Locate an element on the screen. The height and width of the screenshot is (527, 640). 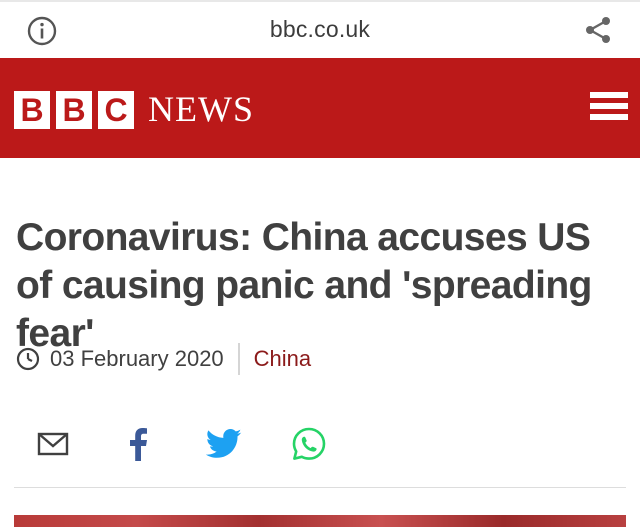
clock-icon is located at coordinates (28, 359).